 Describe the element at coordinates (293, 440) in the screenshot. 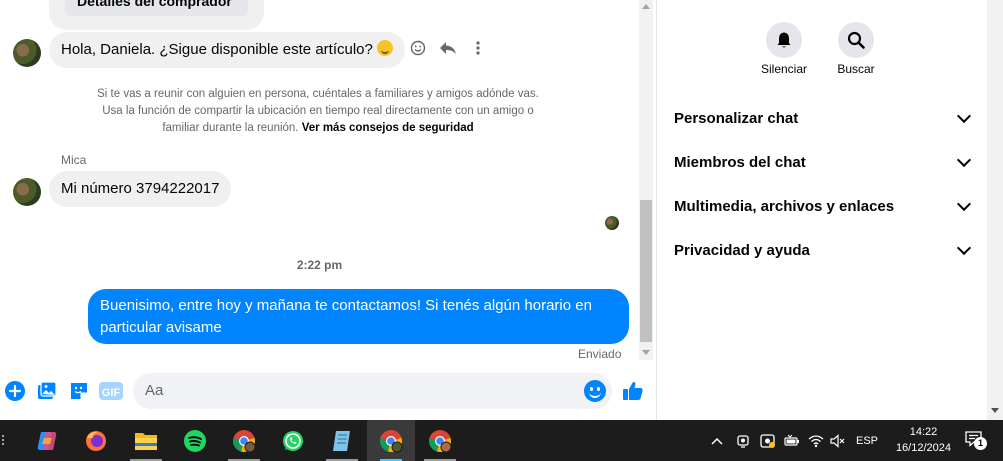

I see `whatsapp-app-icon` at that location.